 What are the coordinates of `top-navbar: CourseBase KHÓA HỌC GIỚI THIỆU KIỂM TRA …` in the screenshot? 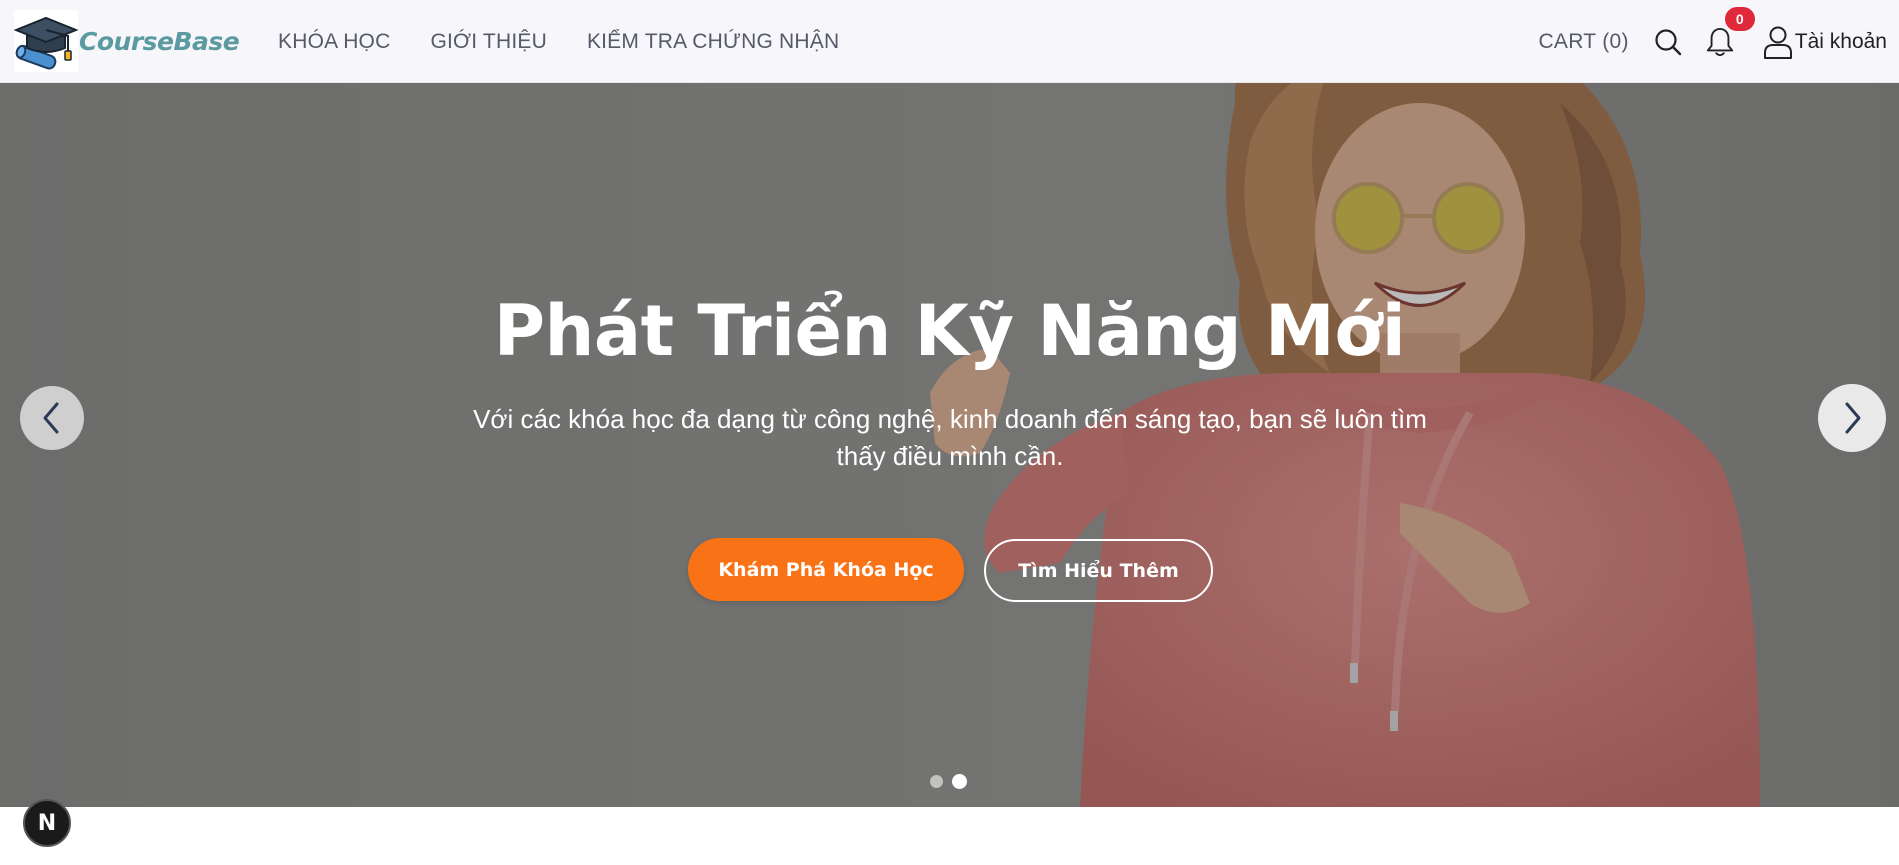 It's located at (949, 41).